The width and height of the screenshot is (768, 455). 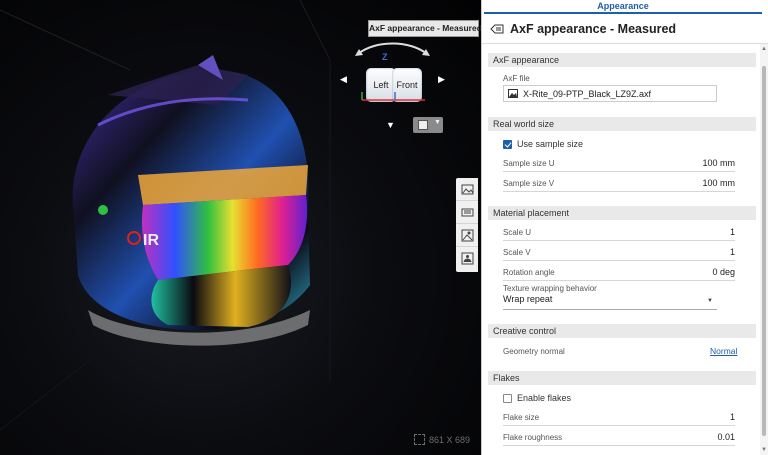 I want to click on appearance-icon, so click(x=497, y=28).